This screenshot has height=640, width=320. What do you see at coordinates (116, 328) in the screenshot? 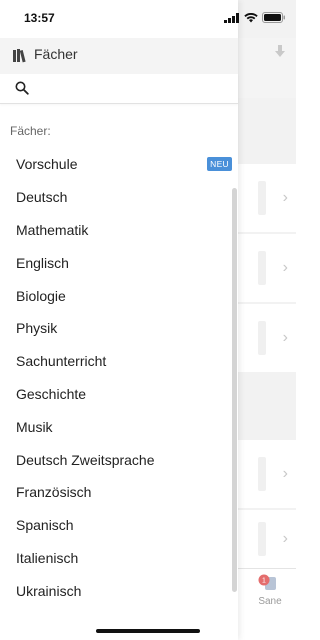
I see `subject-item-physik: Physik` at bounding box center [116, 328].